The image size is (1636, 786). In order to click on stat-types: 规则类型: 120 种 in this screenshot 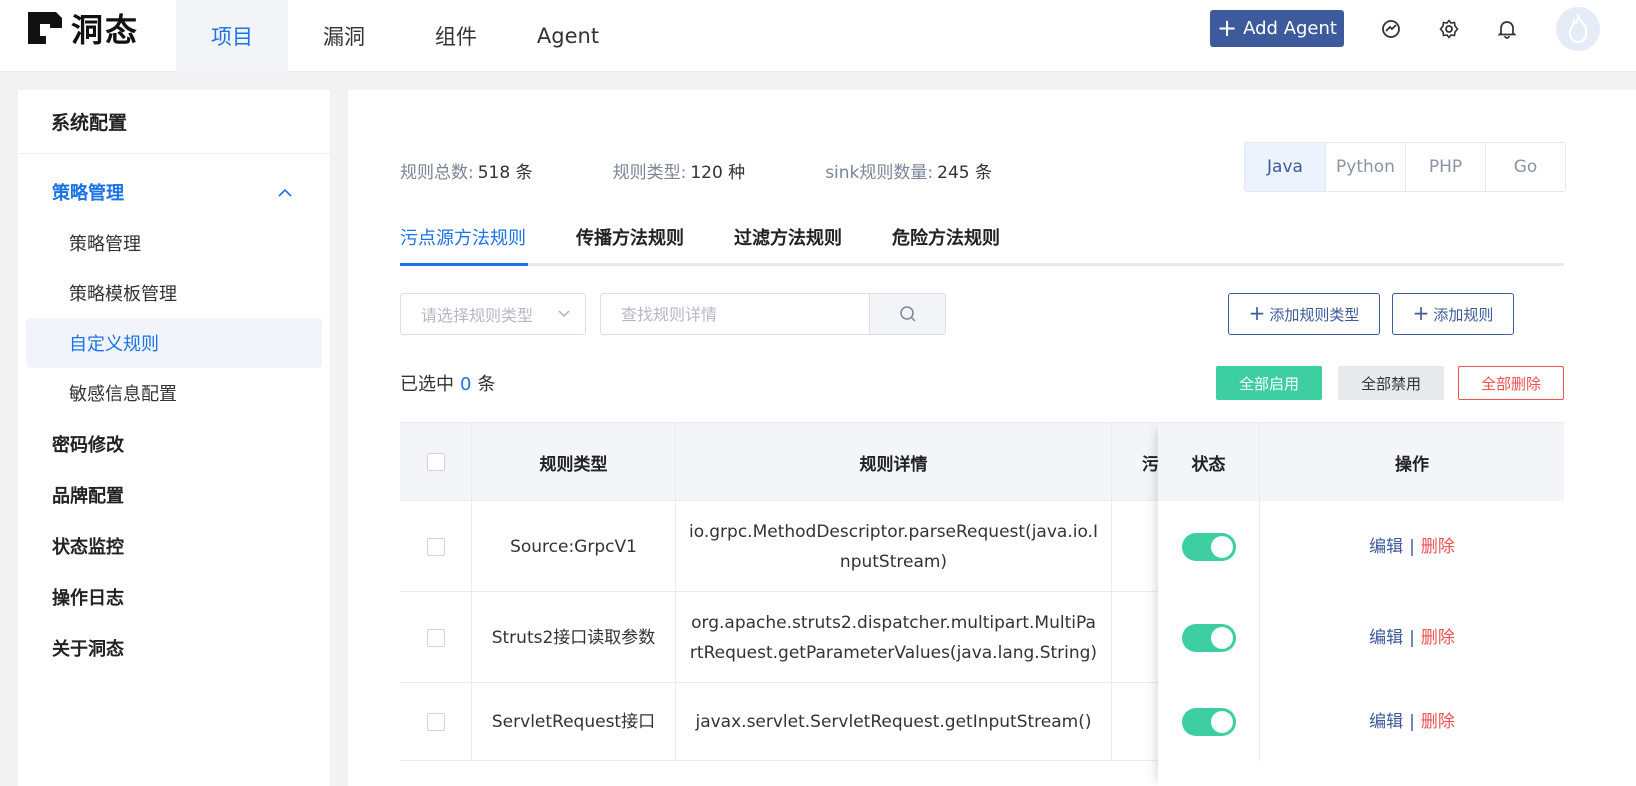, I will do `click(679, 170)`.